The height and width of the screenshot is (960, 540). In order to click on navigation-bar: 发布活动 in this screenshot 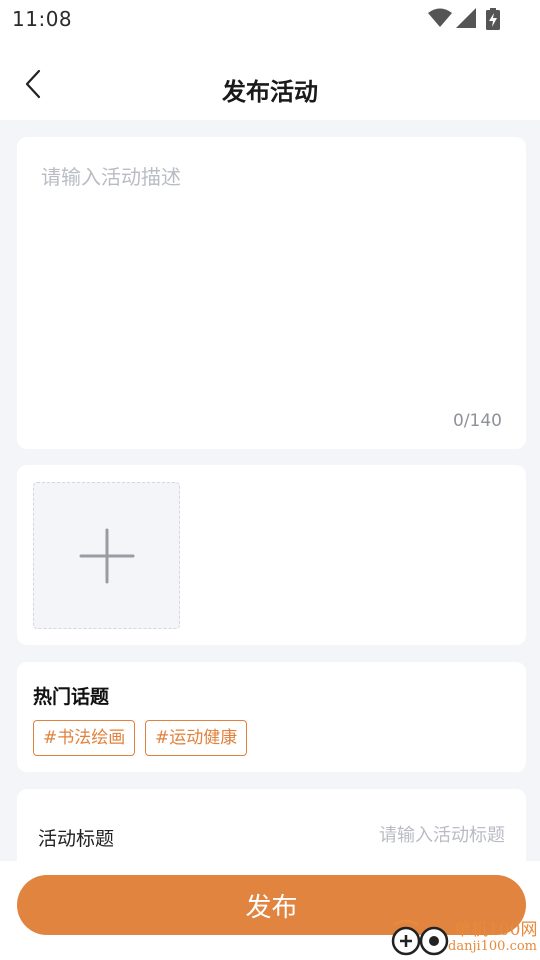, I will do `click(270, 80)`.